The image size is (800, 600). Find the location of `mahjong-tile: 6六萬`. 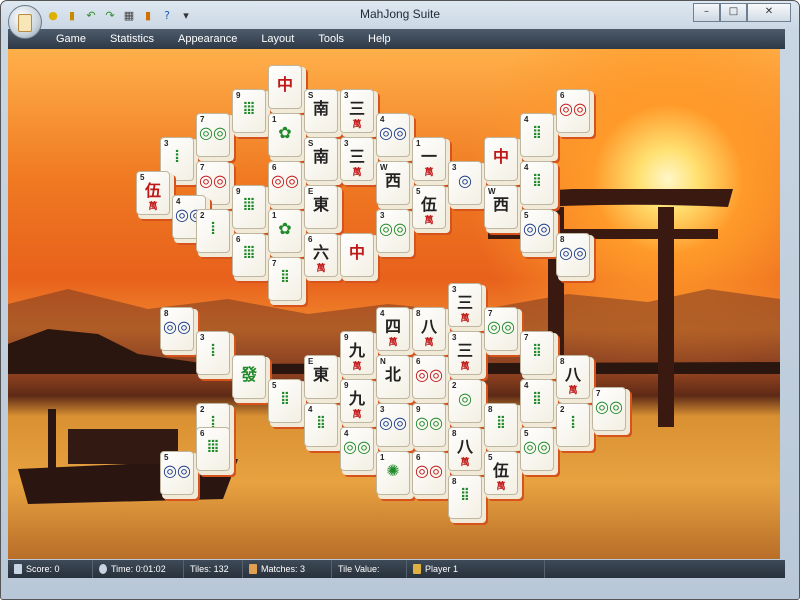

mahjong-tile: 6六萬 is located at coordinates (324, 258).